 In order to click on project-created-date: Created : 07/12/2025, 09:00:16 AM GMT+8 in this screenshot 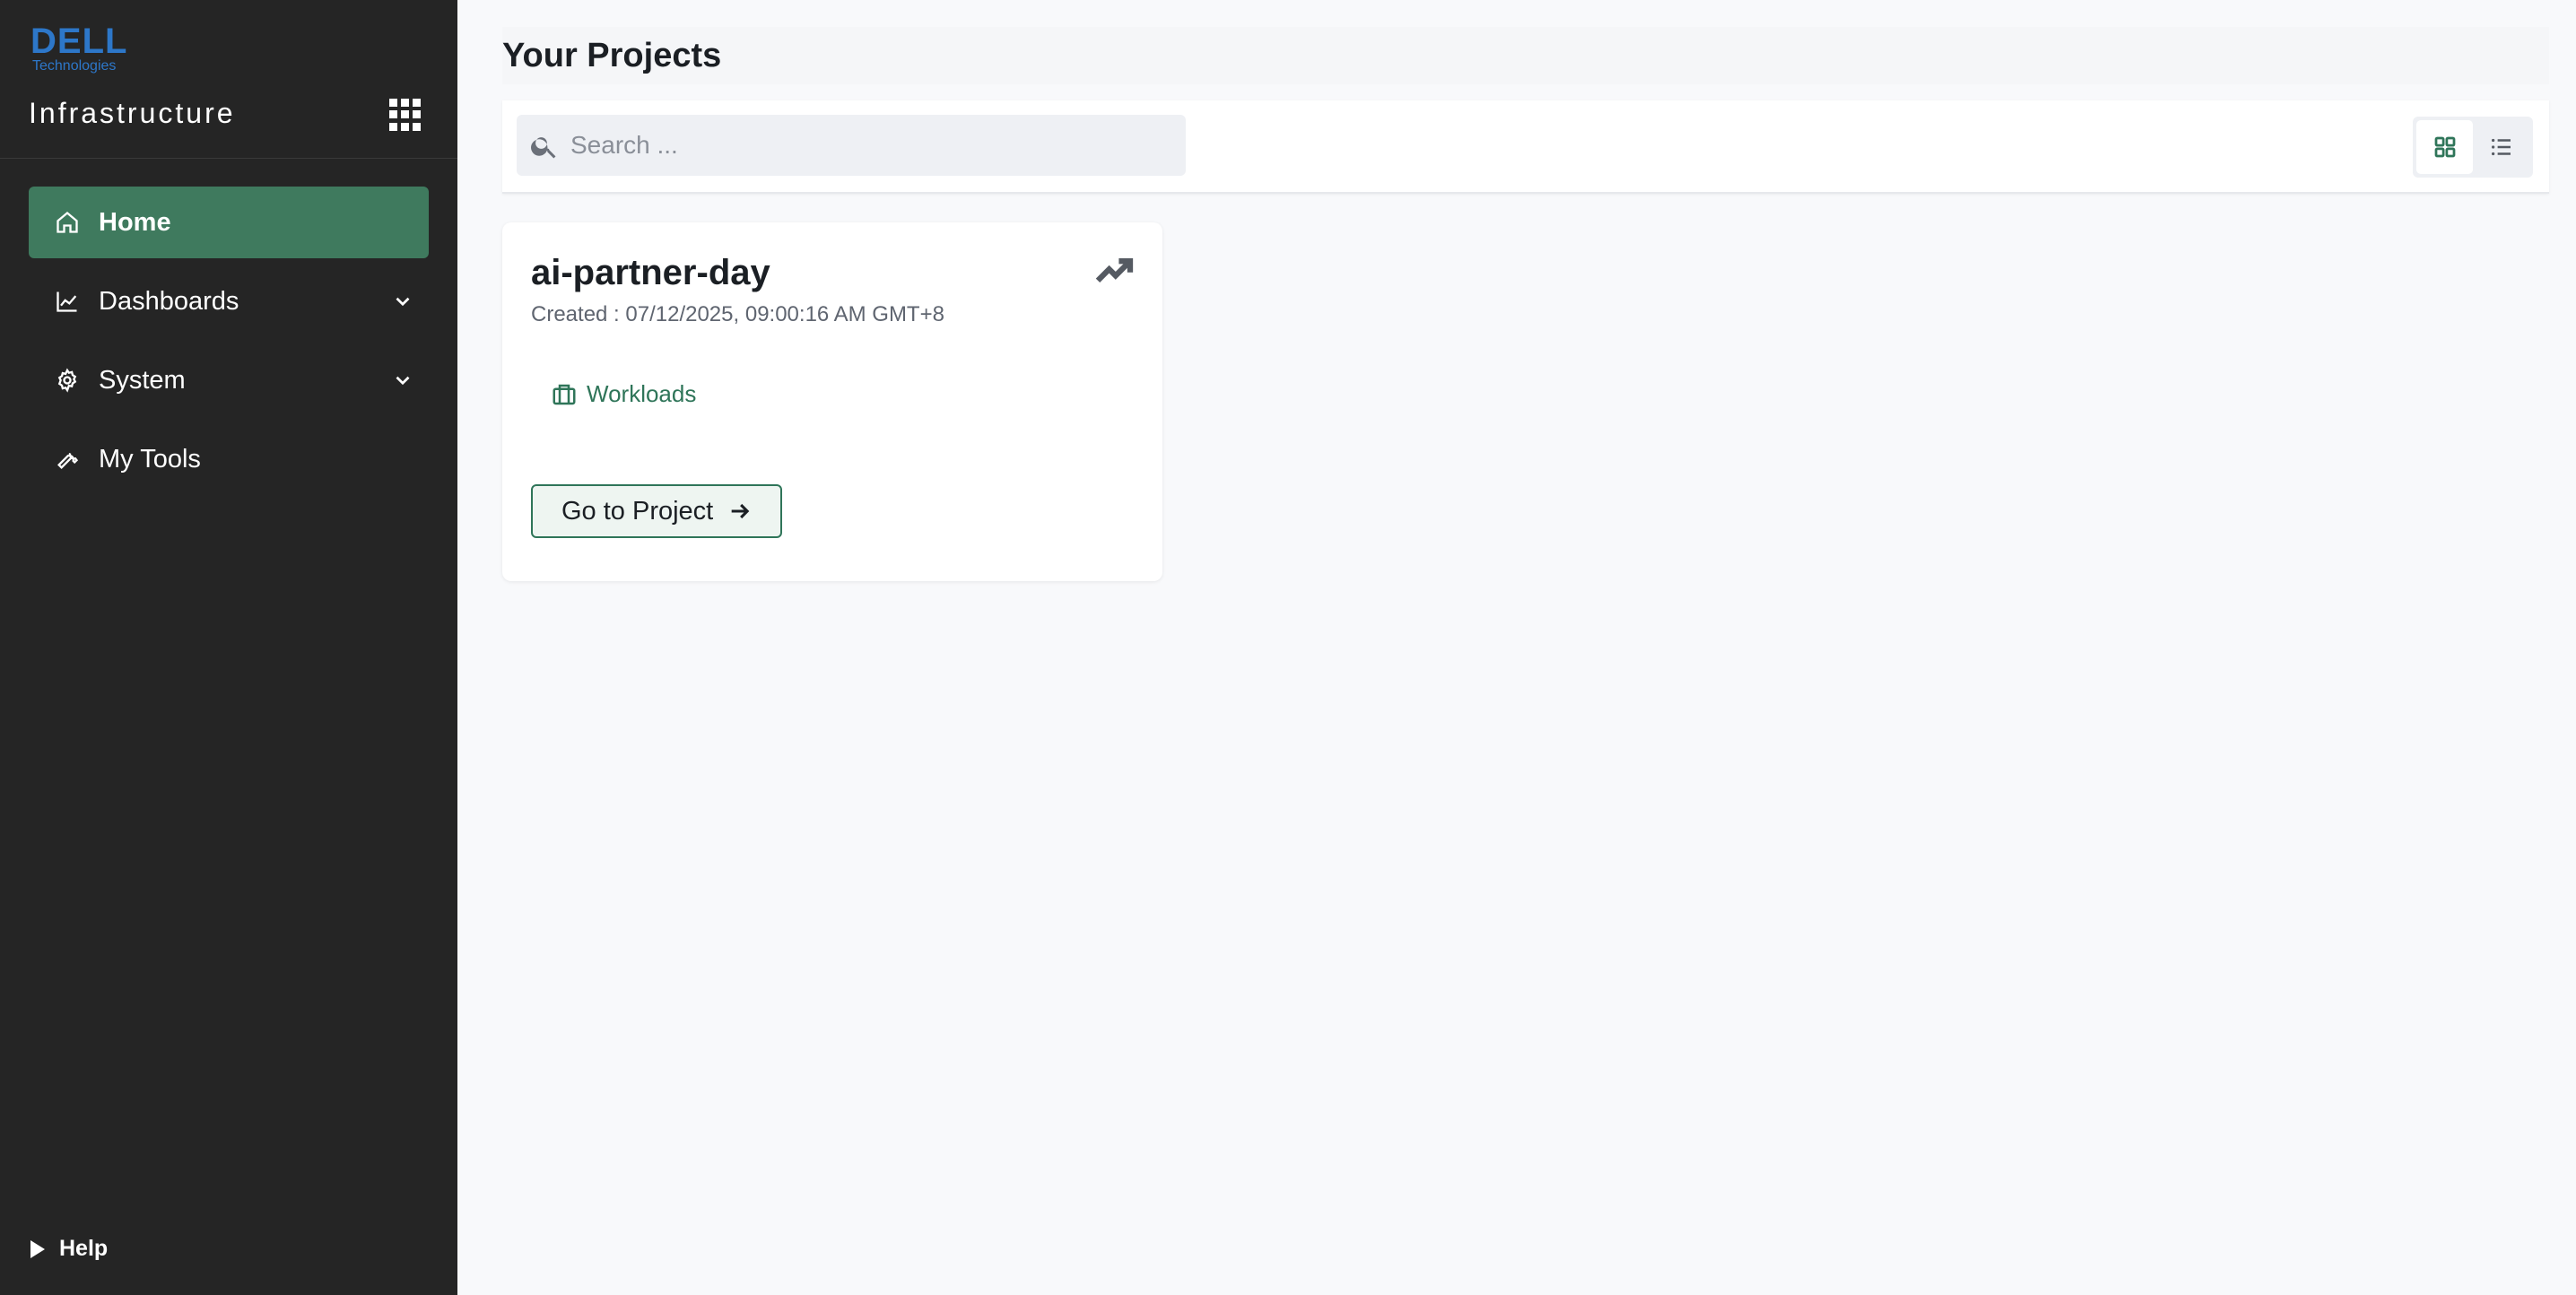, I will do `click(737, 314)`.